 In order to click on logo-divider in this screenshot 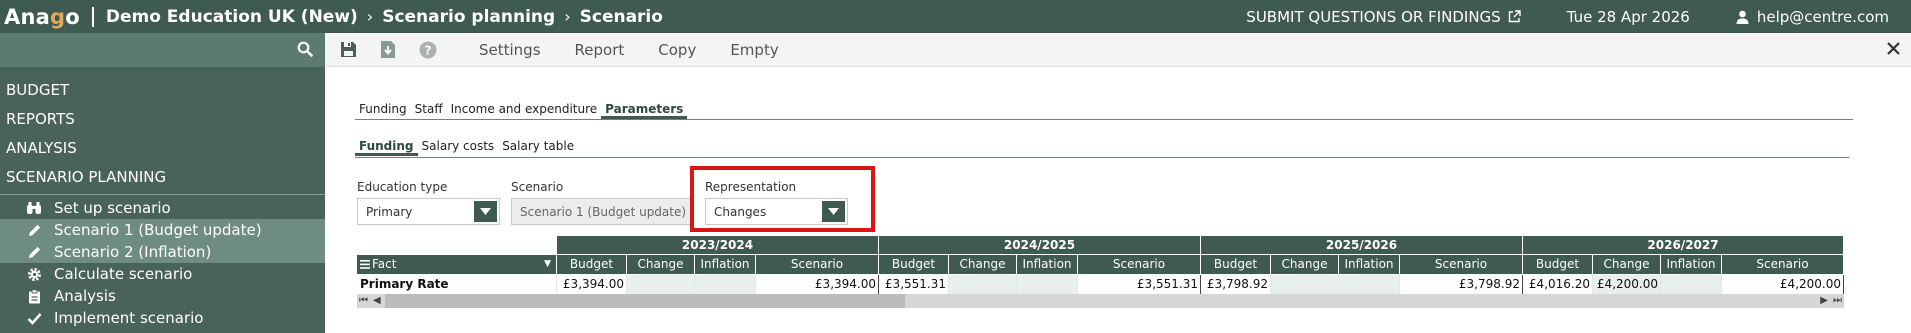, I will do `click(92, 16)`.